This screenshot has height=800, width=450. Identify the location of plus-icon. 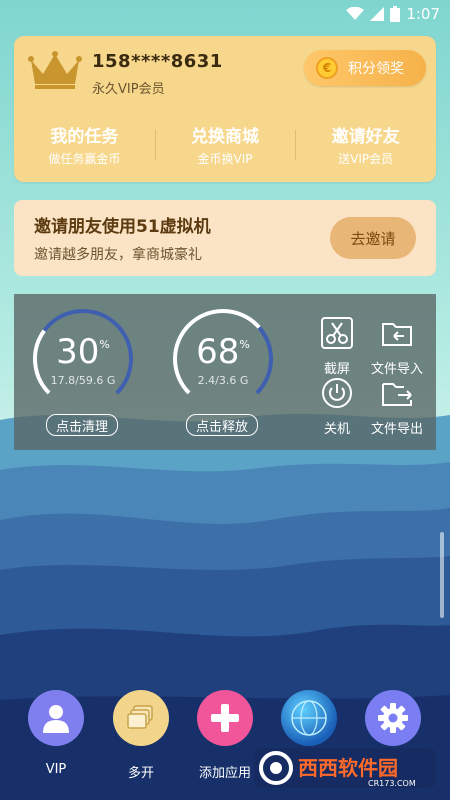
(225, 718).